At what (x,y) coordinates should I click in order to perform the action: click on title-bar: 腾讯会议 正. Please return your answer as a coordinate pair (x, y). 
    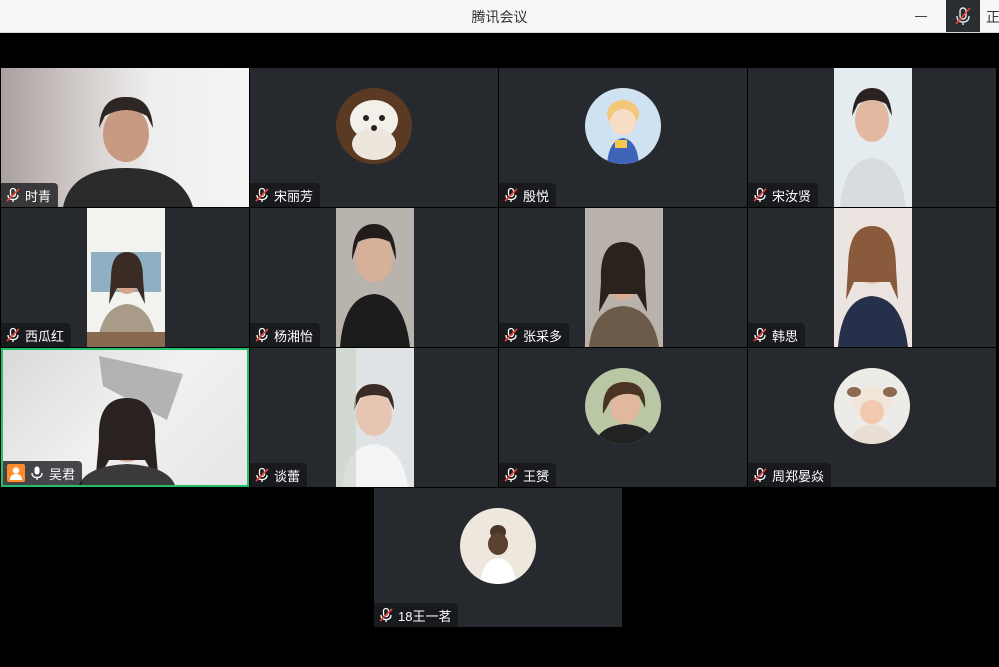
    Looking at the image, I should click on (499, 16).